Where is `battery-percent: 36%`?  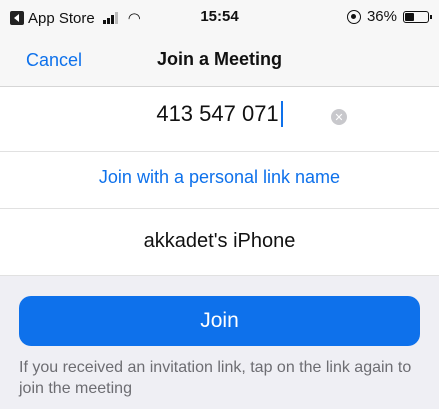 battery-percent: 36% is located at coordinates (381, 16).